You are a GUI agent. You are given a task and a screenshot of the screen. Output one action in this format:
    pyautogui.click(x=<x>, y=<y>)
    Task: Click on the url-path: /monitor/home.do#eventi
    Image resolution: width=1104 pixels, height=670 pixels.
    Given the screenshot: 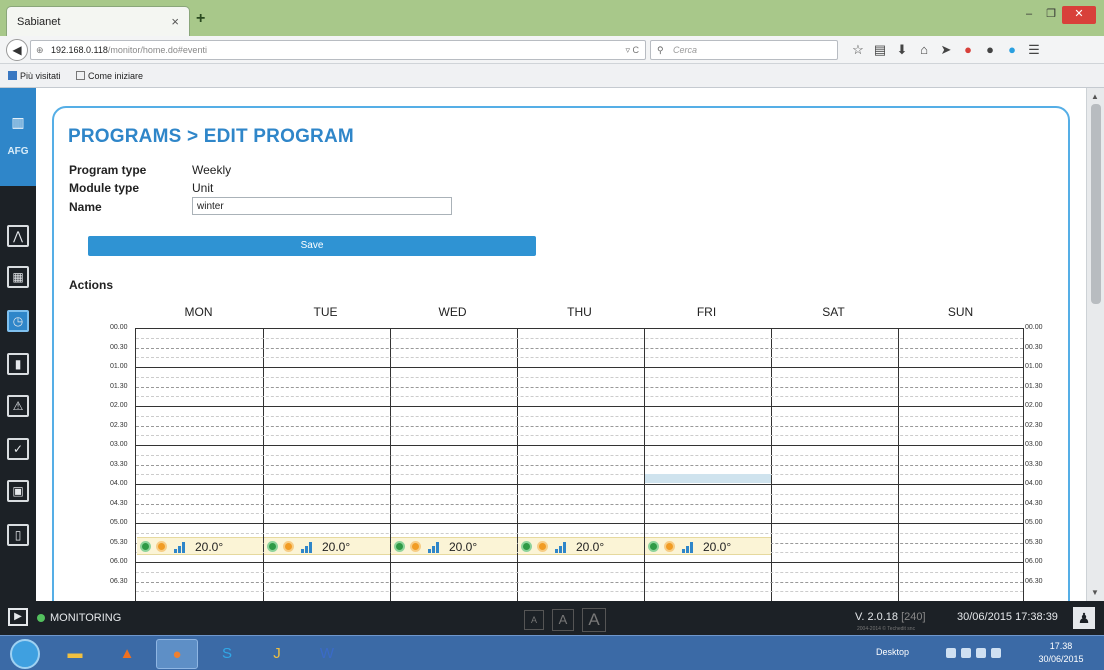 What is the action you would take?
    pyautogui.click(x=157, y=50)
    